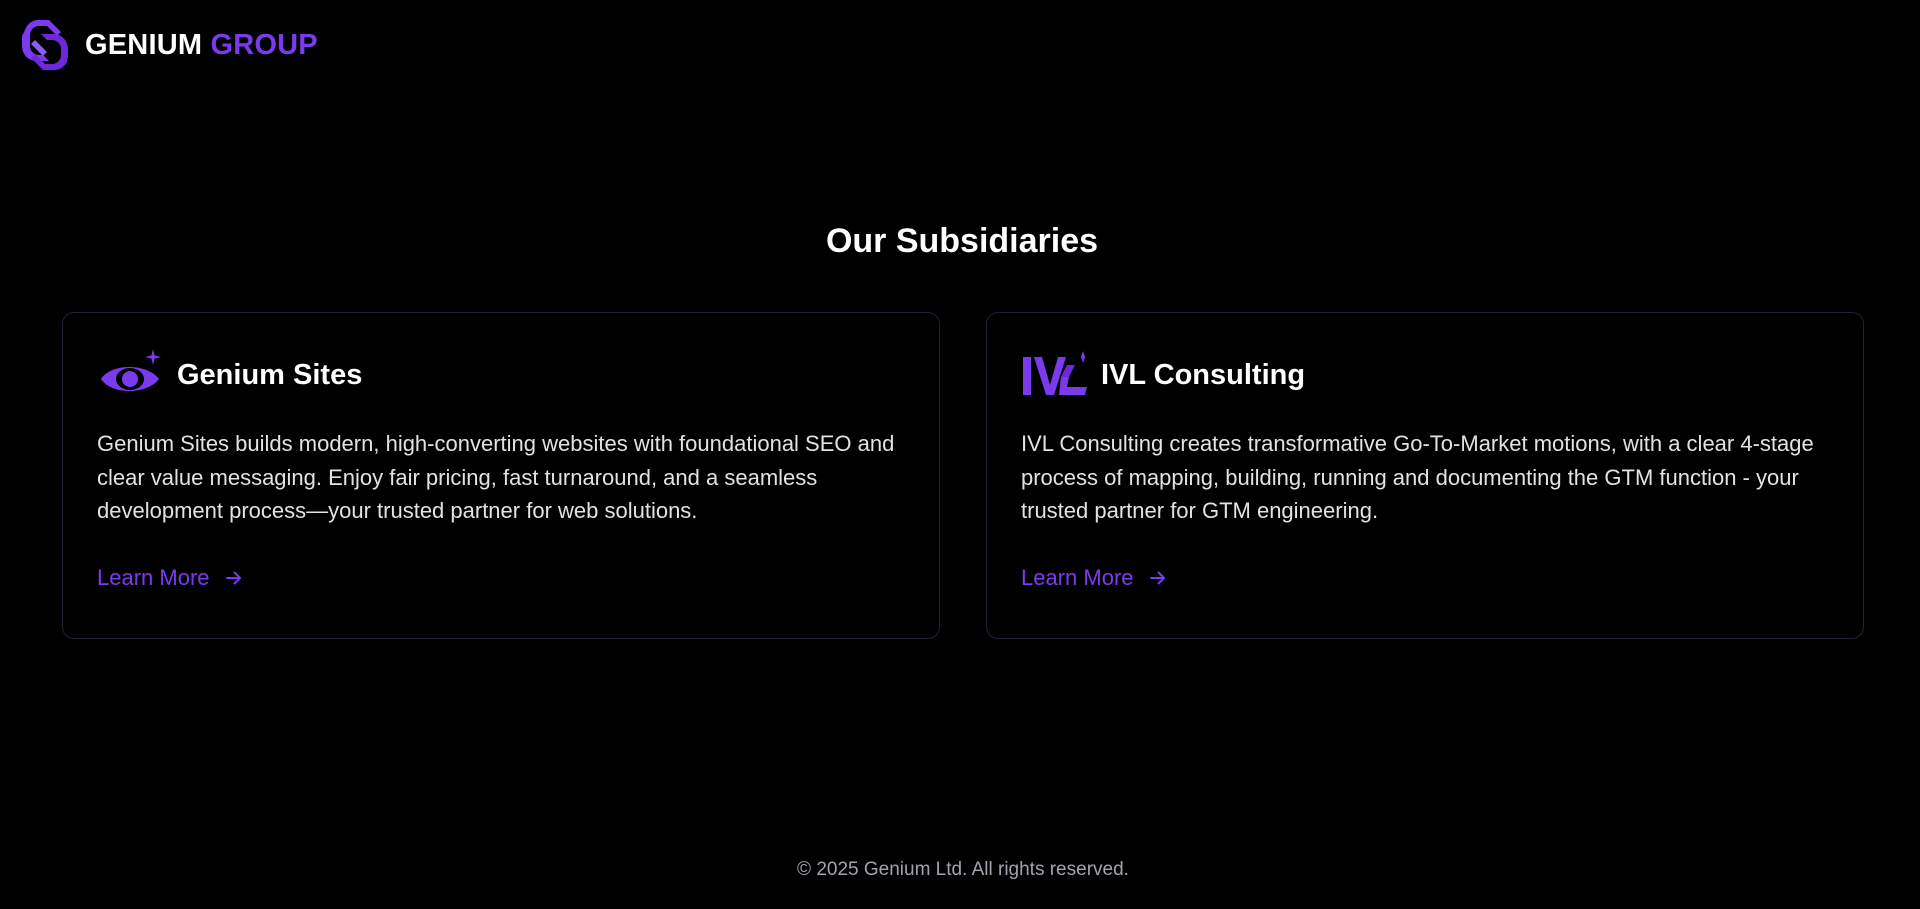 This screenshot has height=909, width=1920. I want to click on site-header: GENIUM GROUP, so click(167, 45).